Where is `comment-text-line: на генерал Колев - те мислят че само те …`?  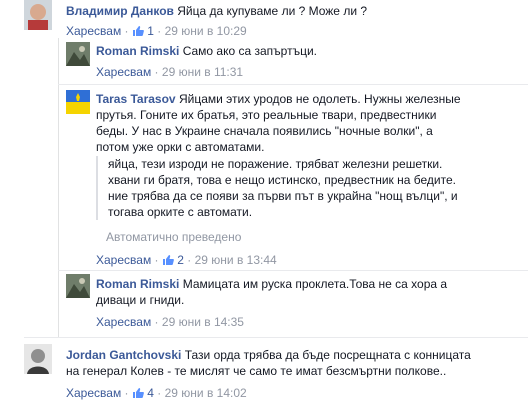 comment-text-line: на генерал Колев - те мислят че само те … is located at coordinates (256, 371).